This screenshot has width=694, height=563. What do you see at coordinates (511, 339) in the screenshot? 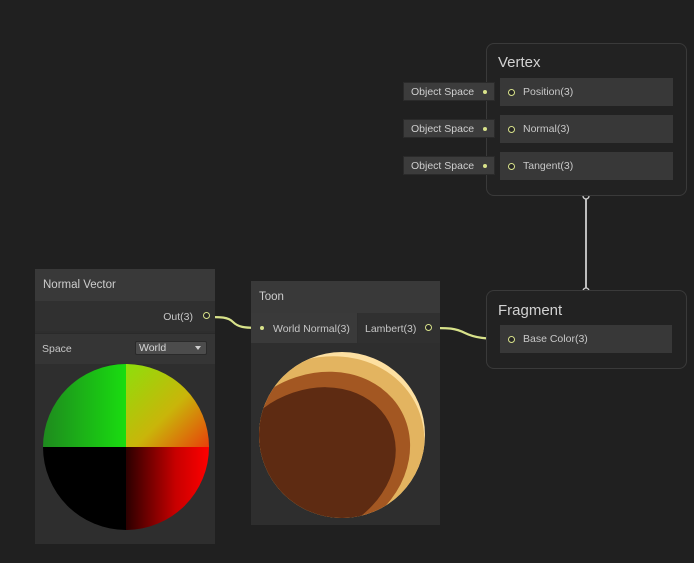
I see `base-color-port` at bounding box center [511, 339].